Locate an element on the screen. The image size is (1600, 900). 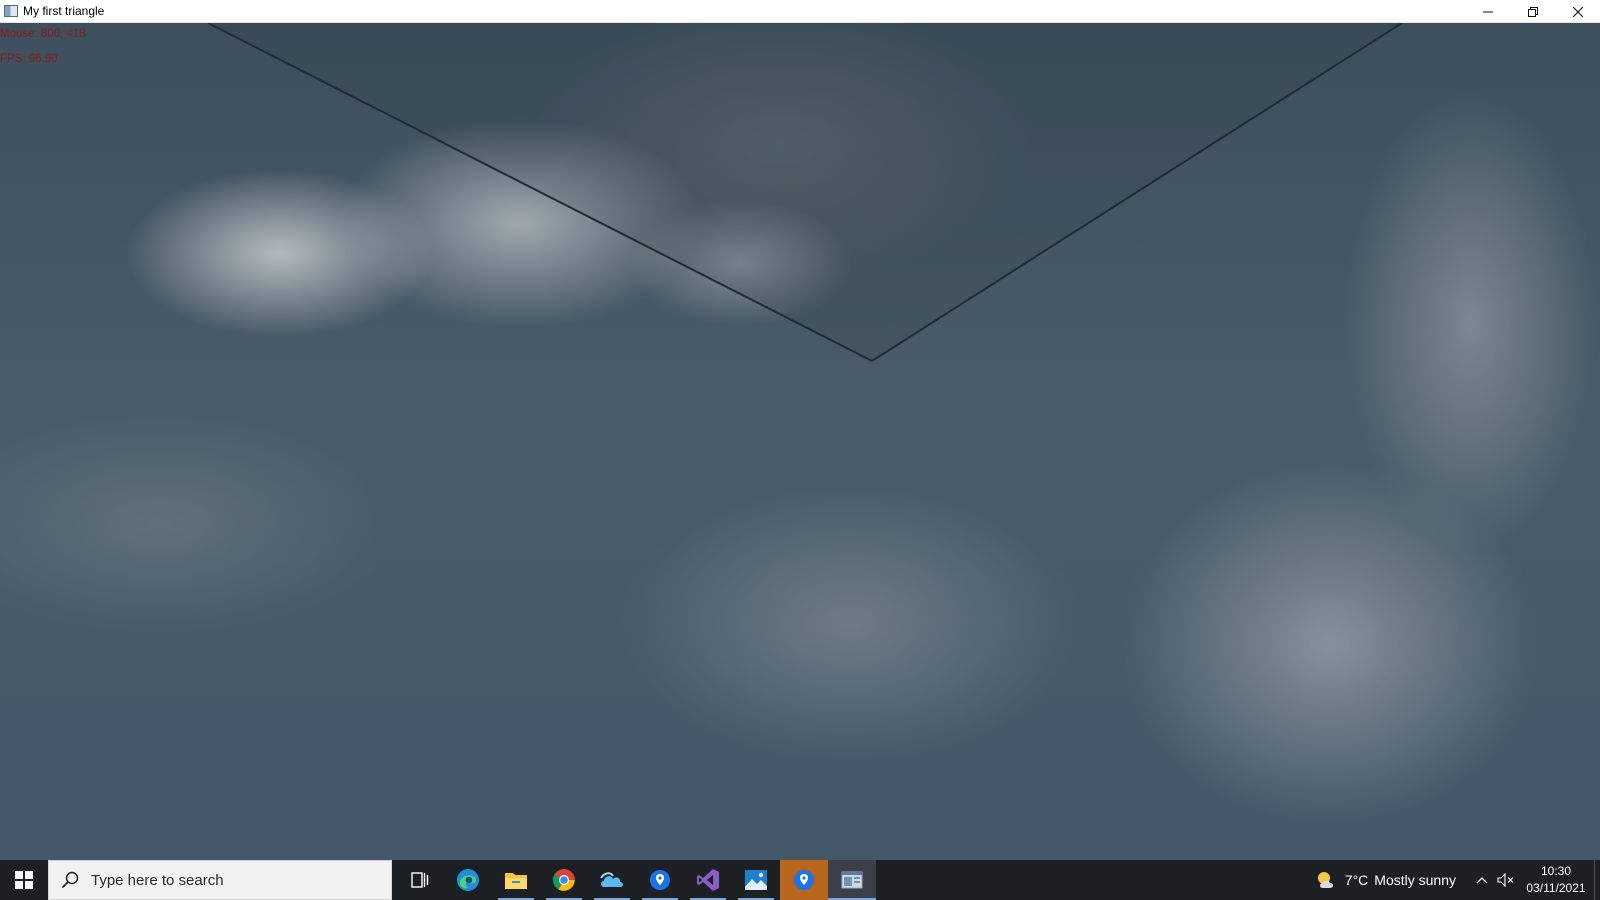
maps-icon is located at coordinates (660, 880).